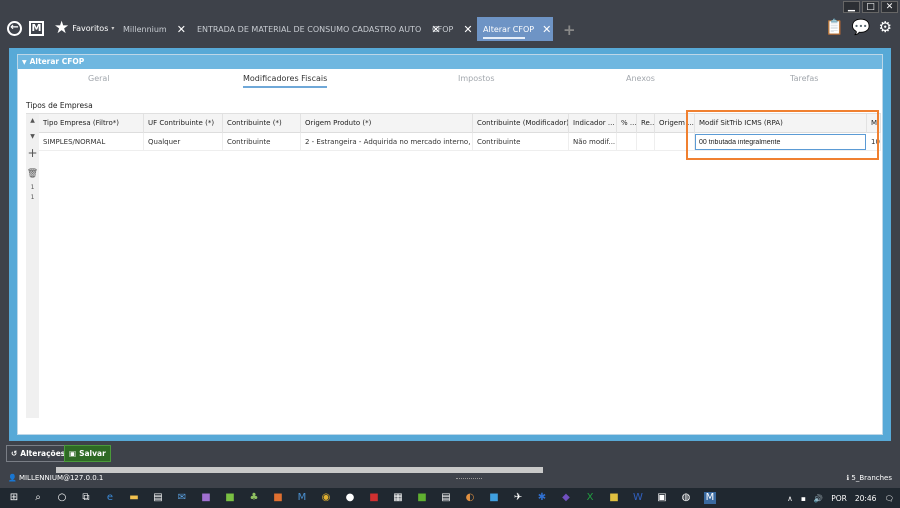 This screenshot has height=508, width=900. I want to click on col-origem-produto: Origem Produto (*), so click(387, 123).